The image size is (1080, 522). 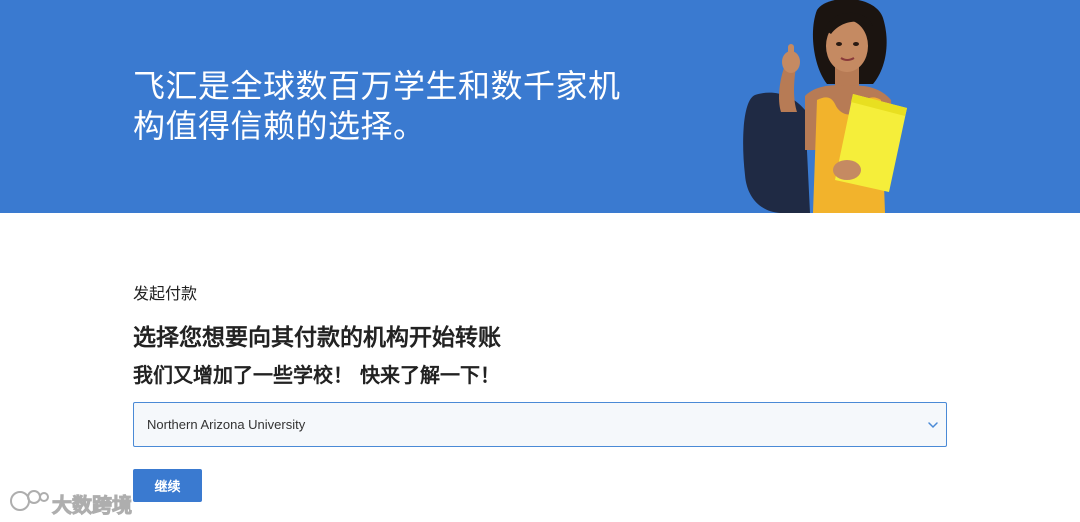 What do you see at coordinates (92, 505) in the screenshot?
I see `watermark-text: 大数跨境` at bounding box center [92, 505].